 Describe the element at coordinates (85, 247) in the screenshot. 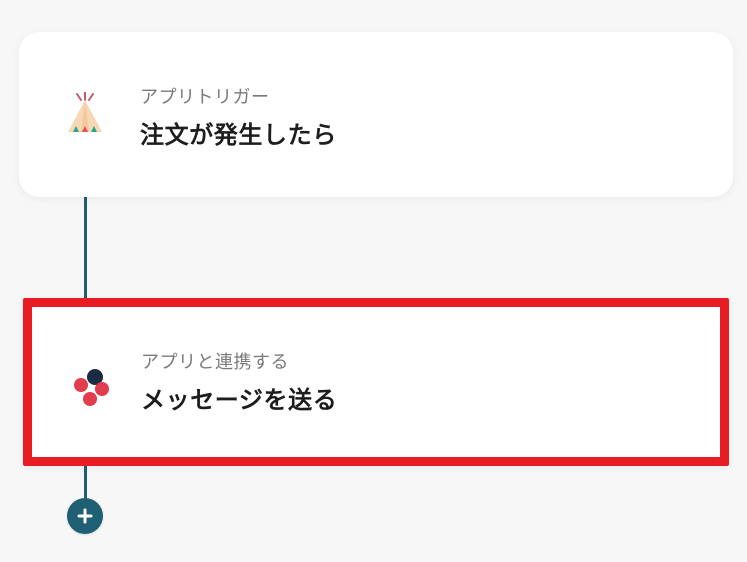

I see `flow-connector-top` at that location.